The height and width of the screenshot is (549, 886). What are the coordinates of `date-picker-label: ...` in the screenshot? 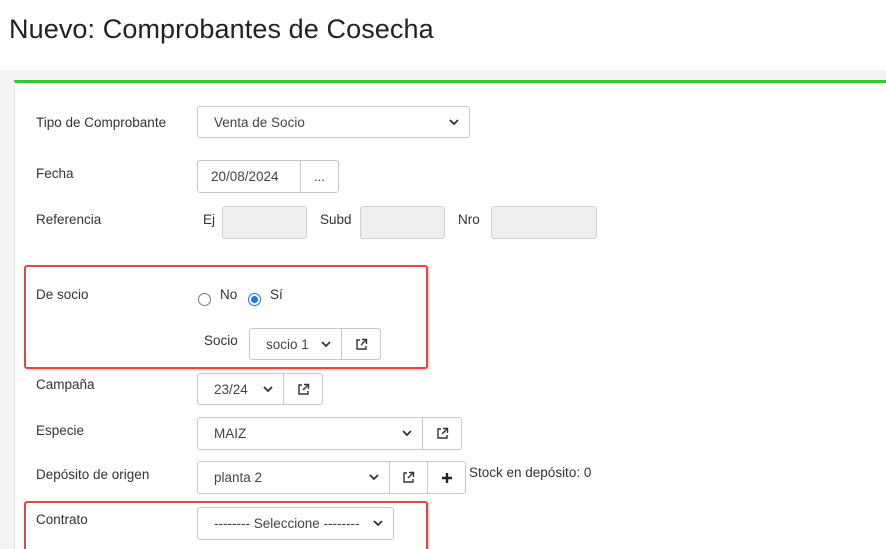 It's located at (319, 176).